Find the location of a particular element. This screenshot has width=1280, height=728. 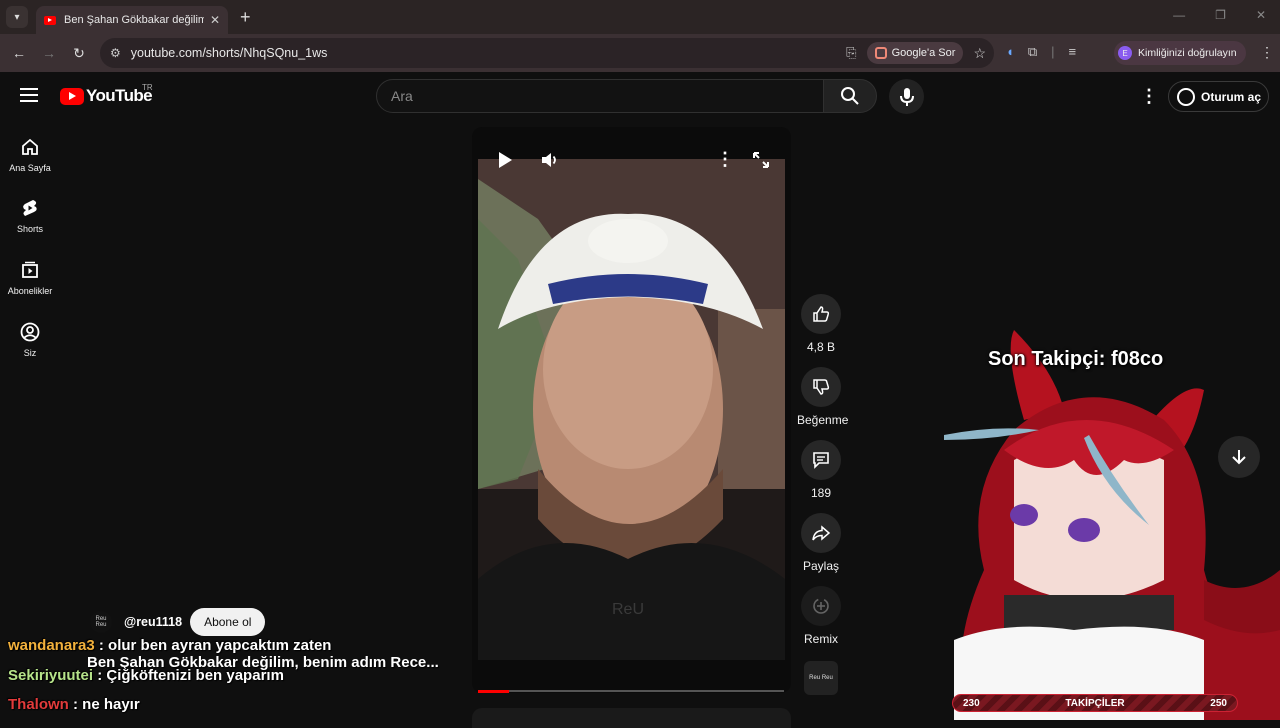

remix-button: Remix is located at coordinates (821, 616).